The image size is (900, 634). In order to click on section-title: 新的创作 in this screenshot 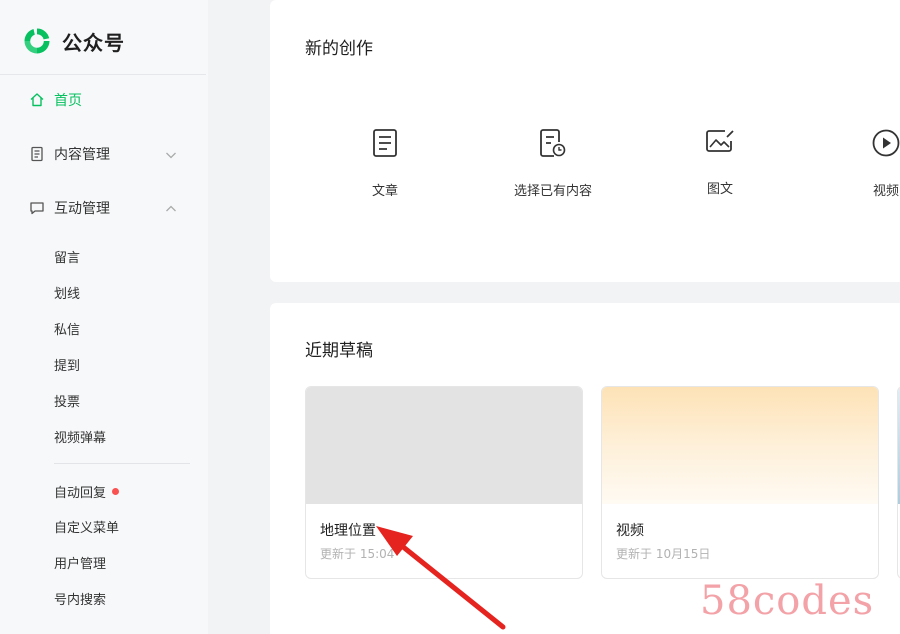, I will do `click(339, 49)`.